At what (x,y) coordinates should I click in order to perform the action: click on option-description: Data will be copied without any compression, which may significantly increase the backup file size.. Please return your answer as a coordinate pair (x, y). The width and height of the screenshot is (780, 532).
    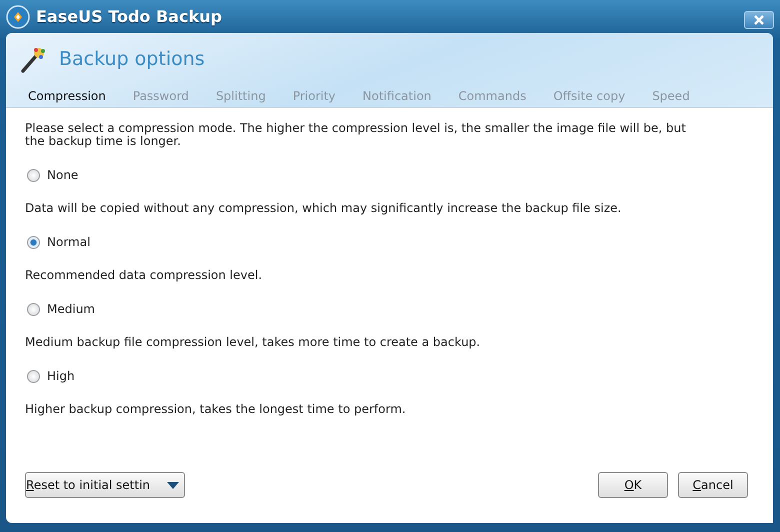
    Looking at the image, I should click on (323, 208).